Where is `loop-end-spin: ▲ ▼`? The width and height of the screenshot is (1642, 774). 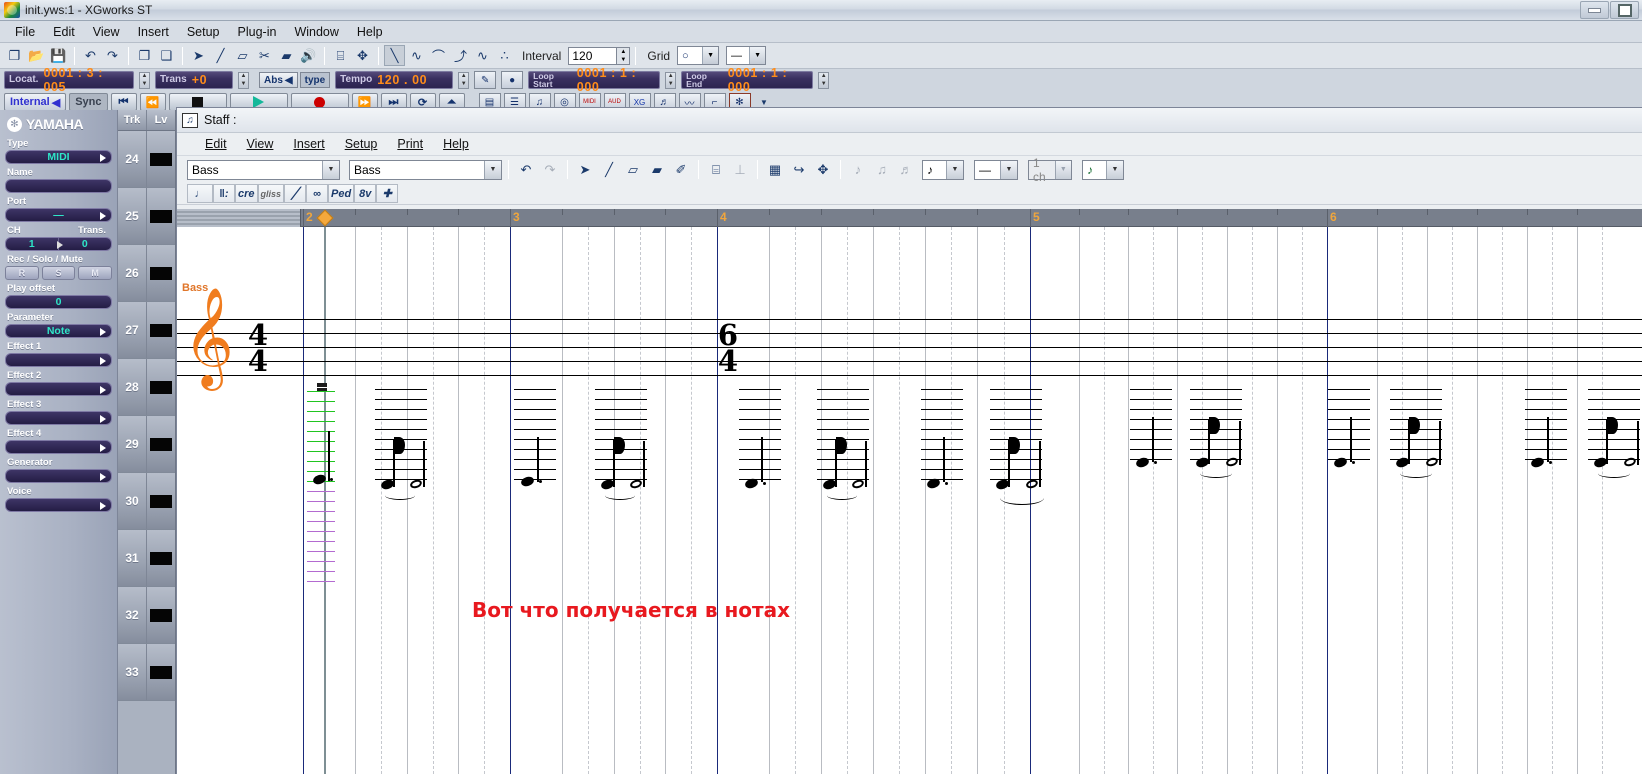 loop-end-spin: ▲ ▼ is located at coordinates (824, 80).